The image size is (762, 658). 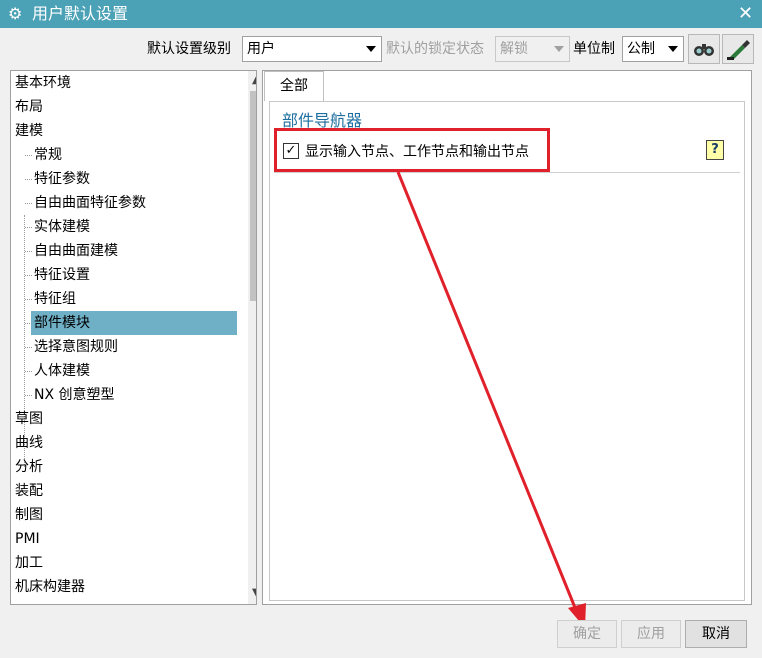 What do you see at coordinates (587, 634) in the screenshot?
I see `ok-button: 确定` at bounding box center [587, 634].